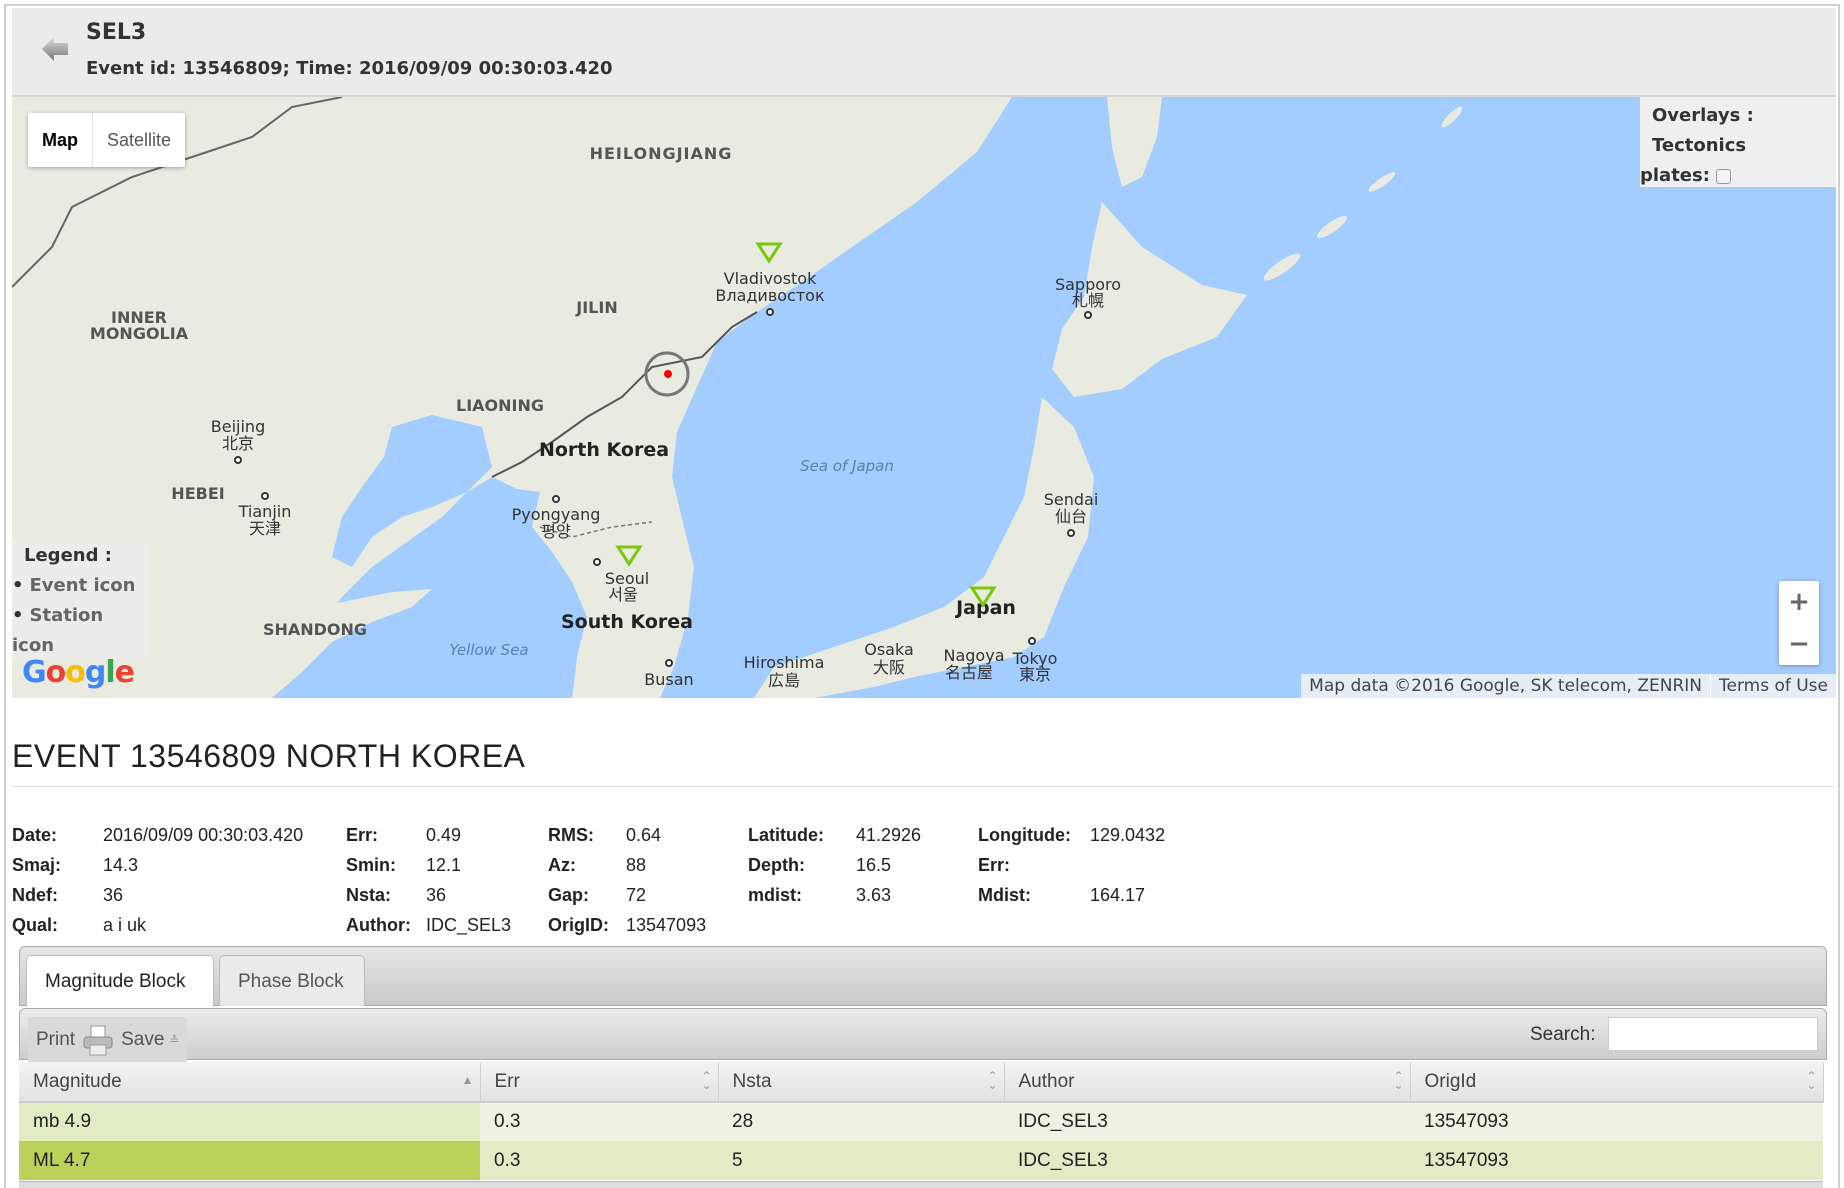 This screenshot has width=1844, height=1188. What do you see at coordinates (249, 1160) in the screenshot?
I see `cell-magnitude: ML 4.7` at bounding box center [249, 1160].